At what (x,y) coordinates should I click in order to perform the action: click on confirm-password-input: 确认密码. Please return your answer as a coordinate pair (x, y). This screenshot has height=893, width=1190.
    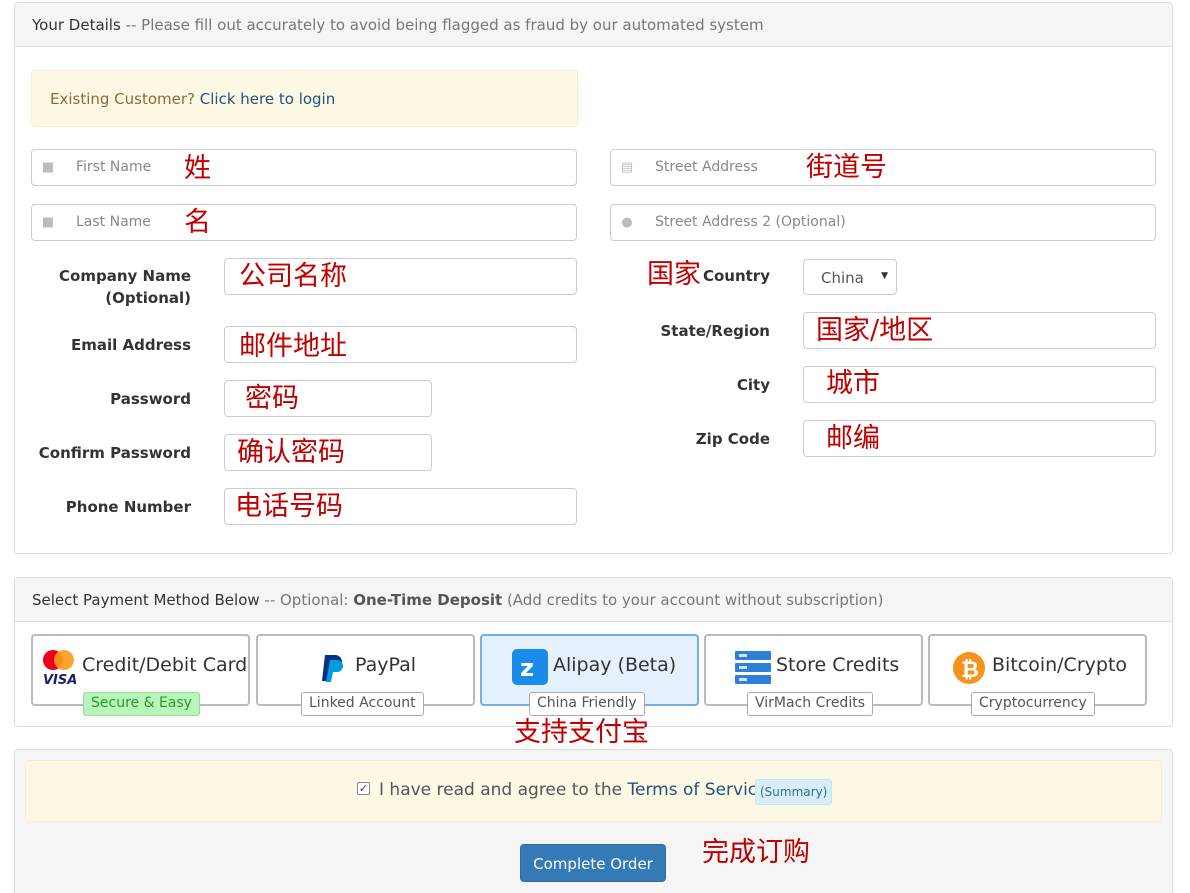
    Looking at the image, I should click on (328, 452).